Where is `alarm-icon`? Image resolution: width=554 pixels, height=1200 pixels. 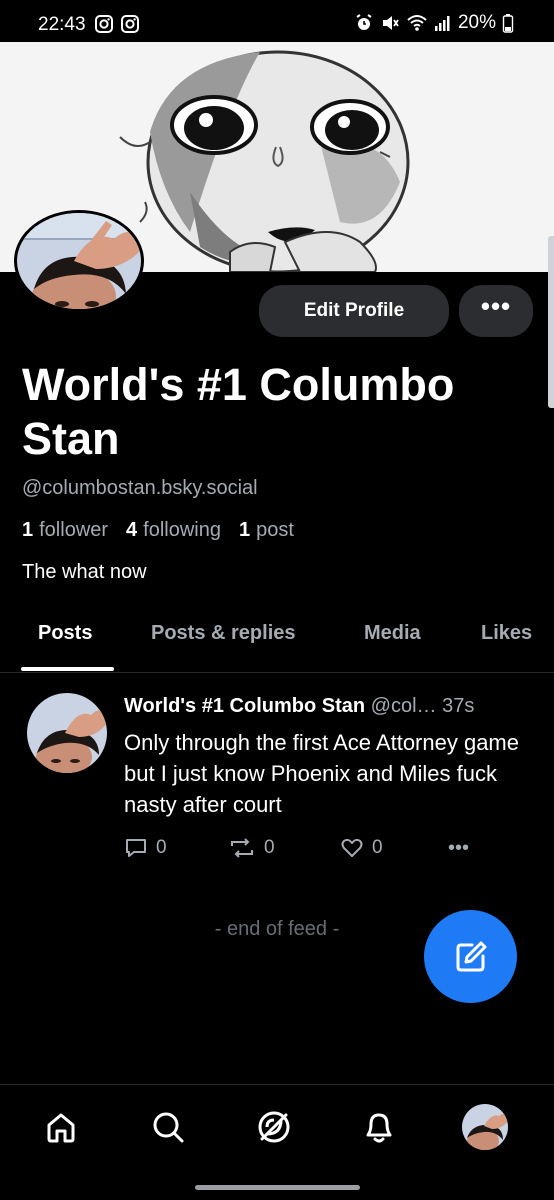
alarm-icon is located at coordinates (364, 23).